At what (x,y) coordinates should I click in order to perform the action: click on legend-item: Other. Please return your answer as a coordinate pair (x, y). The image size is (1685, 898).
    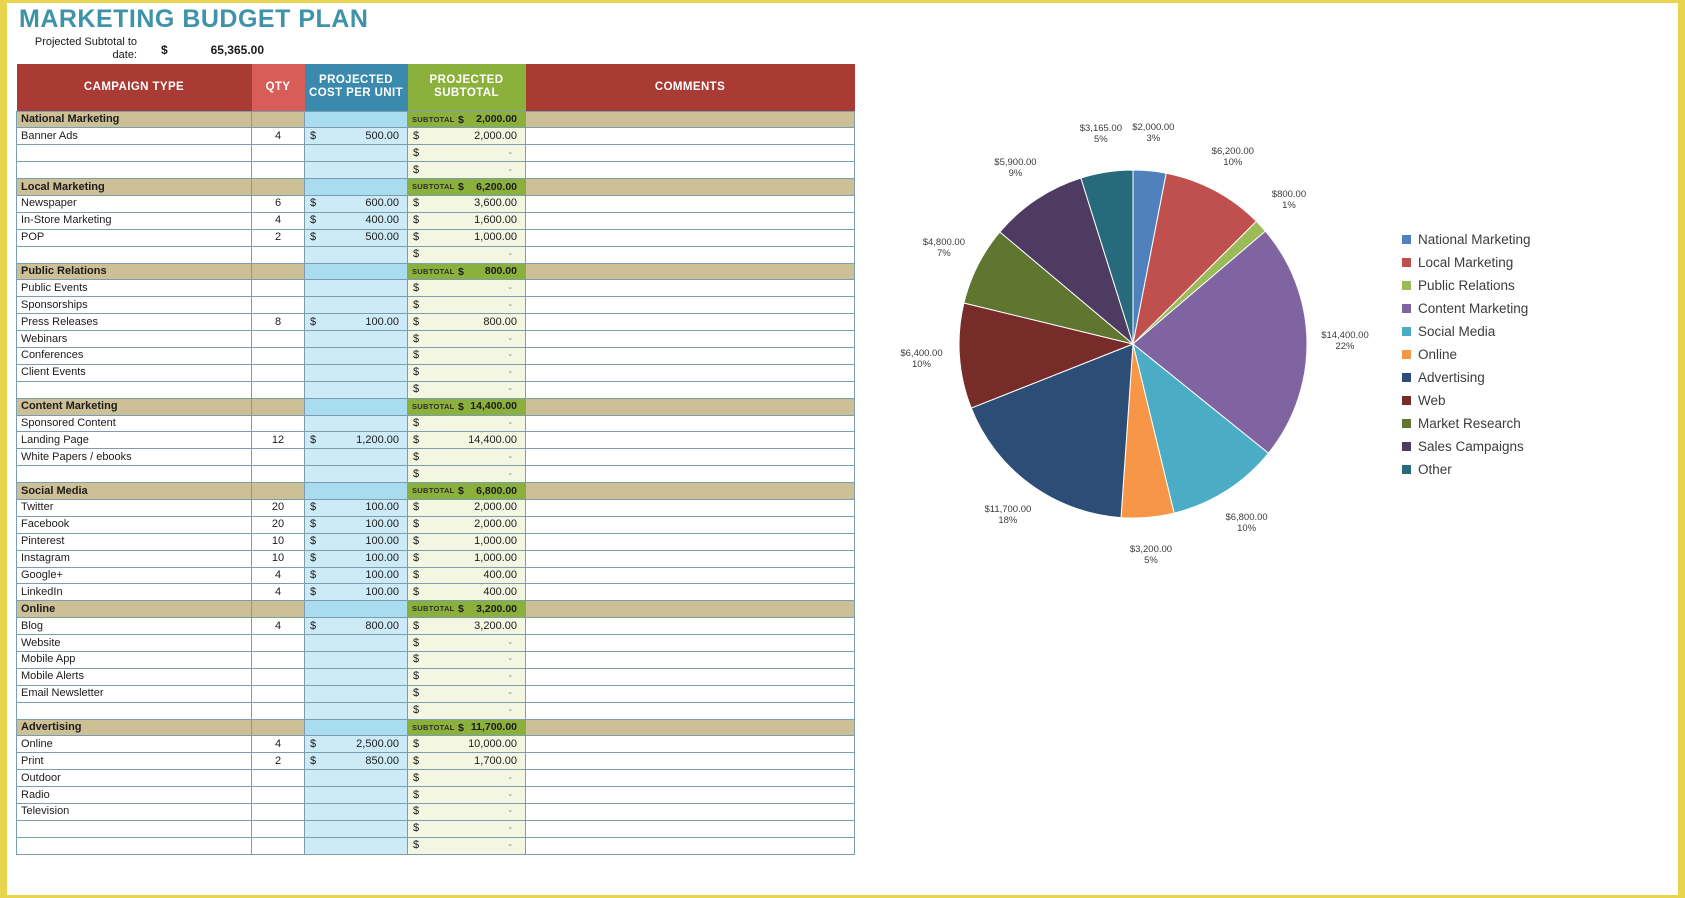
    Looking at the image, I should click on (1527, 469).